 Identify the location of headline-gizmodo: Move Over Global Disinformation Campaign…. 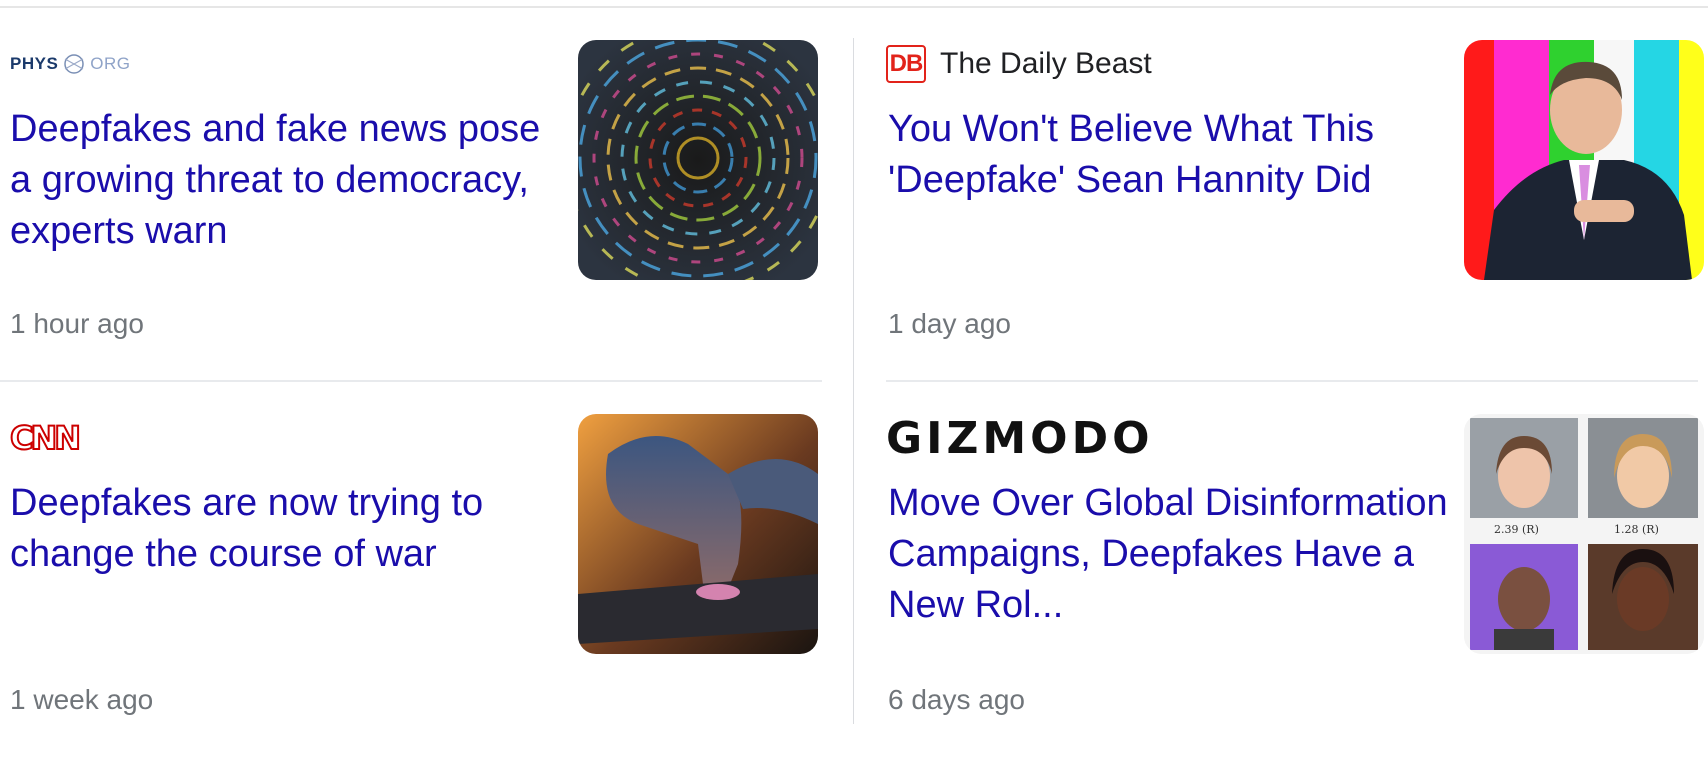
(1168, 554).